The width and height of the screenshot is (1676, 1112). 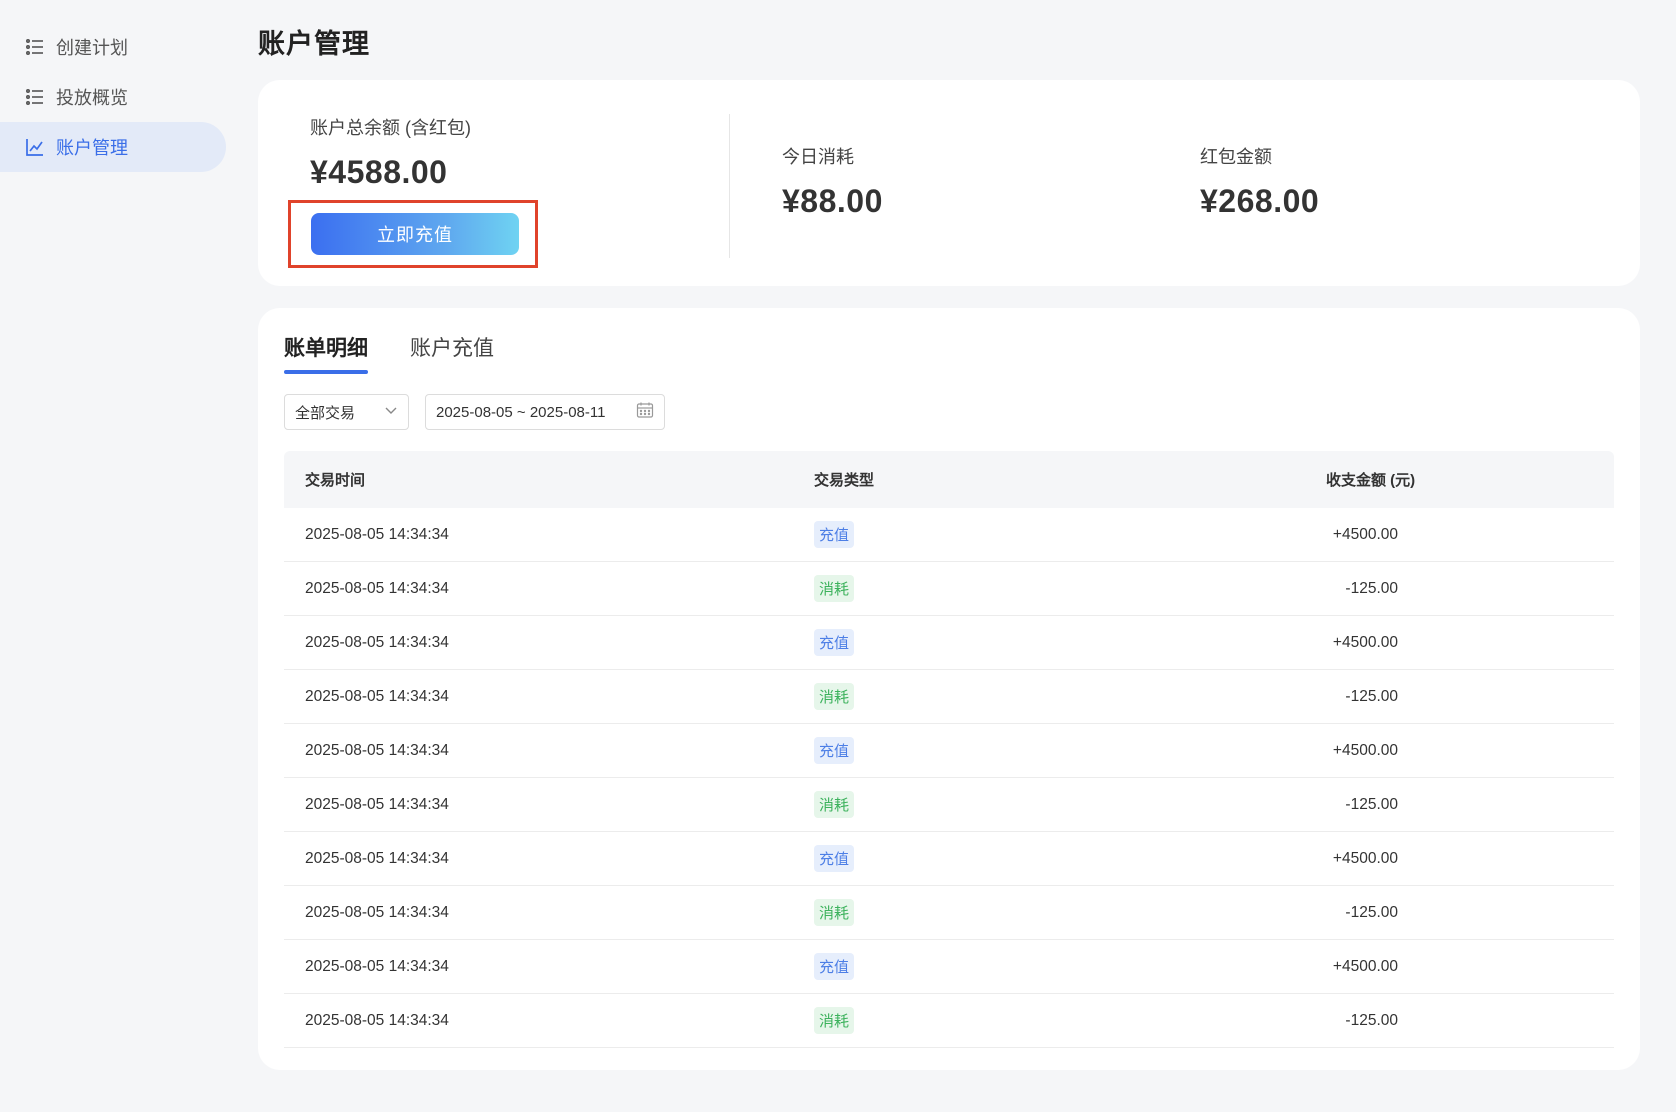 What do you see at coordinates (326, 356) in the screenshot?
I see `tab-bill-details: 账单明细` at bounding box center [326, 356].